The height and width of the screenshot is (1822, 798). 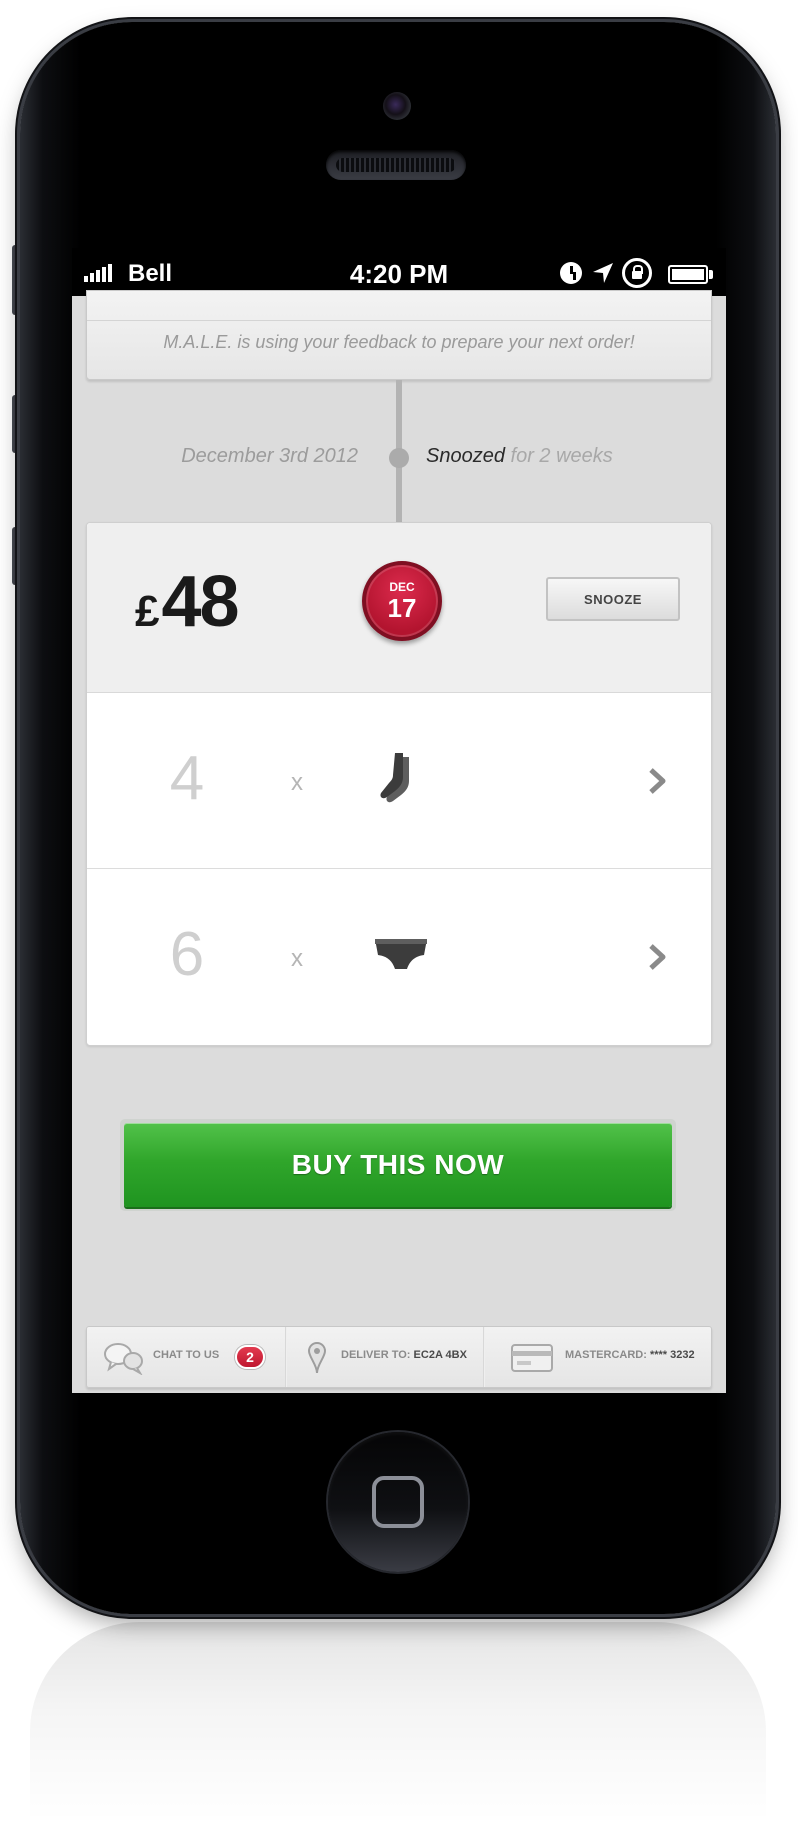 I want to click on timeline-date: December 3rd 2012, so click(x=269, y=456).